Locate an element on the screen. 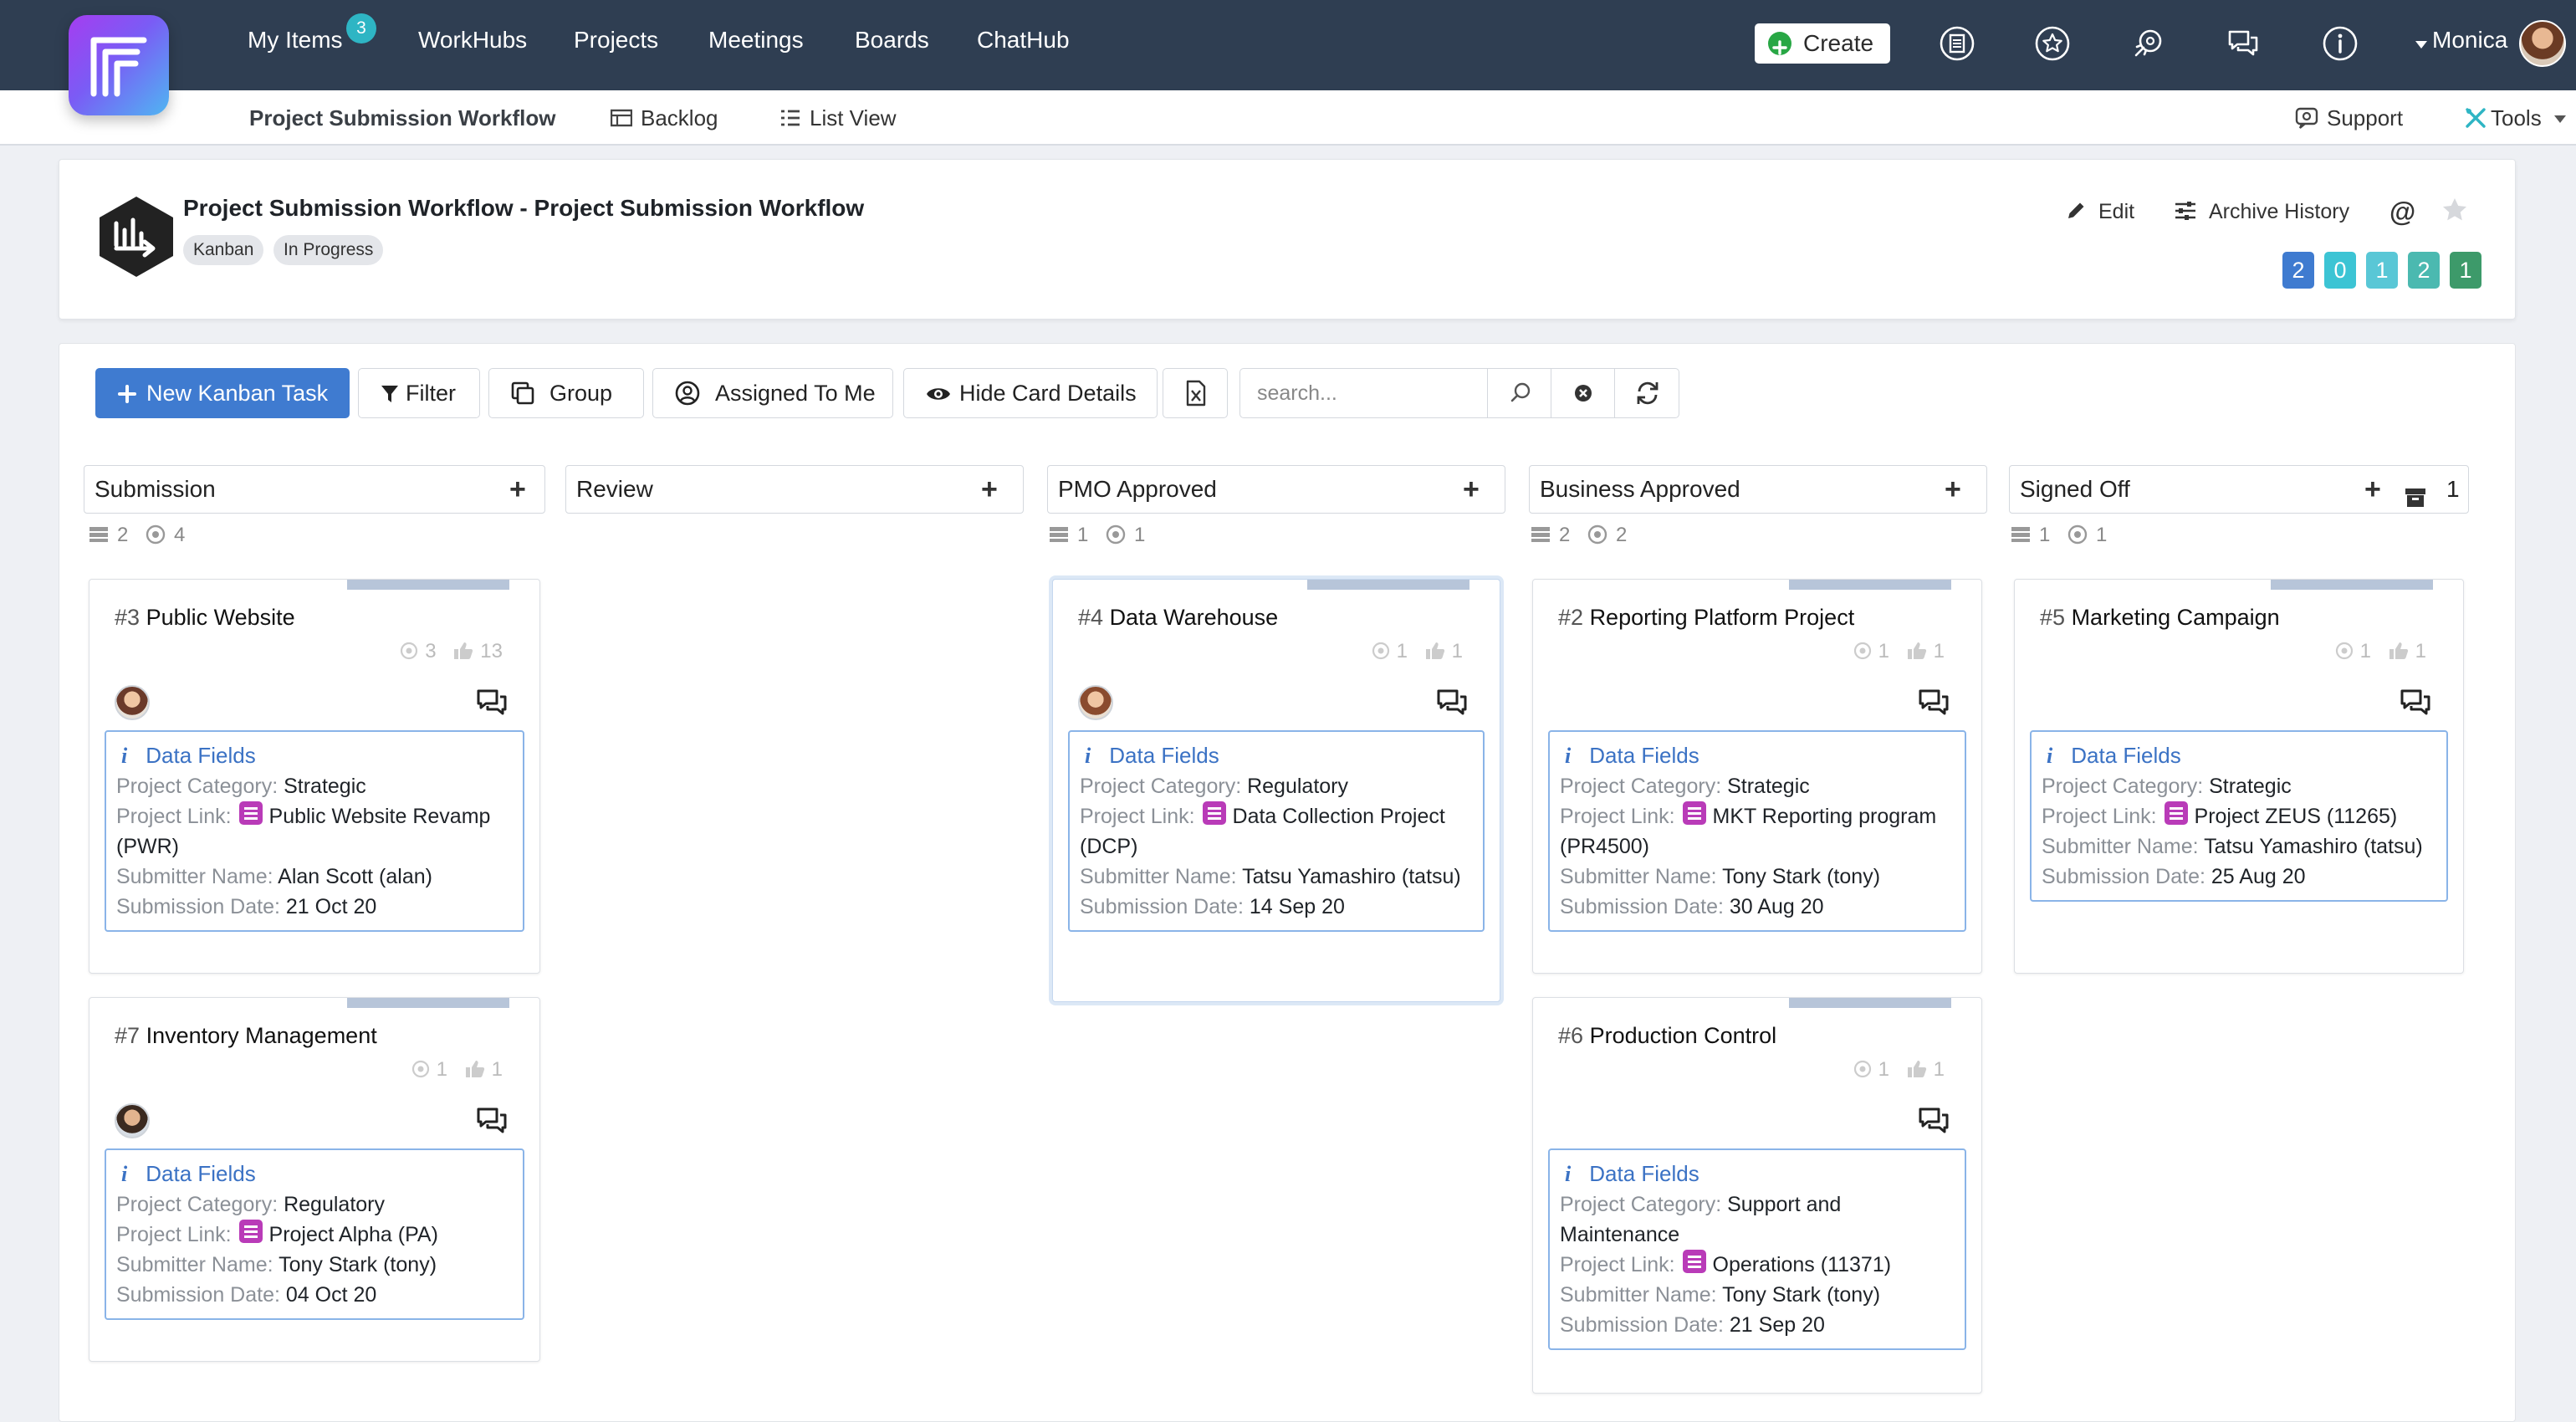  chat-bubbles-icon is located at coordinates (2243, 43).